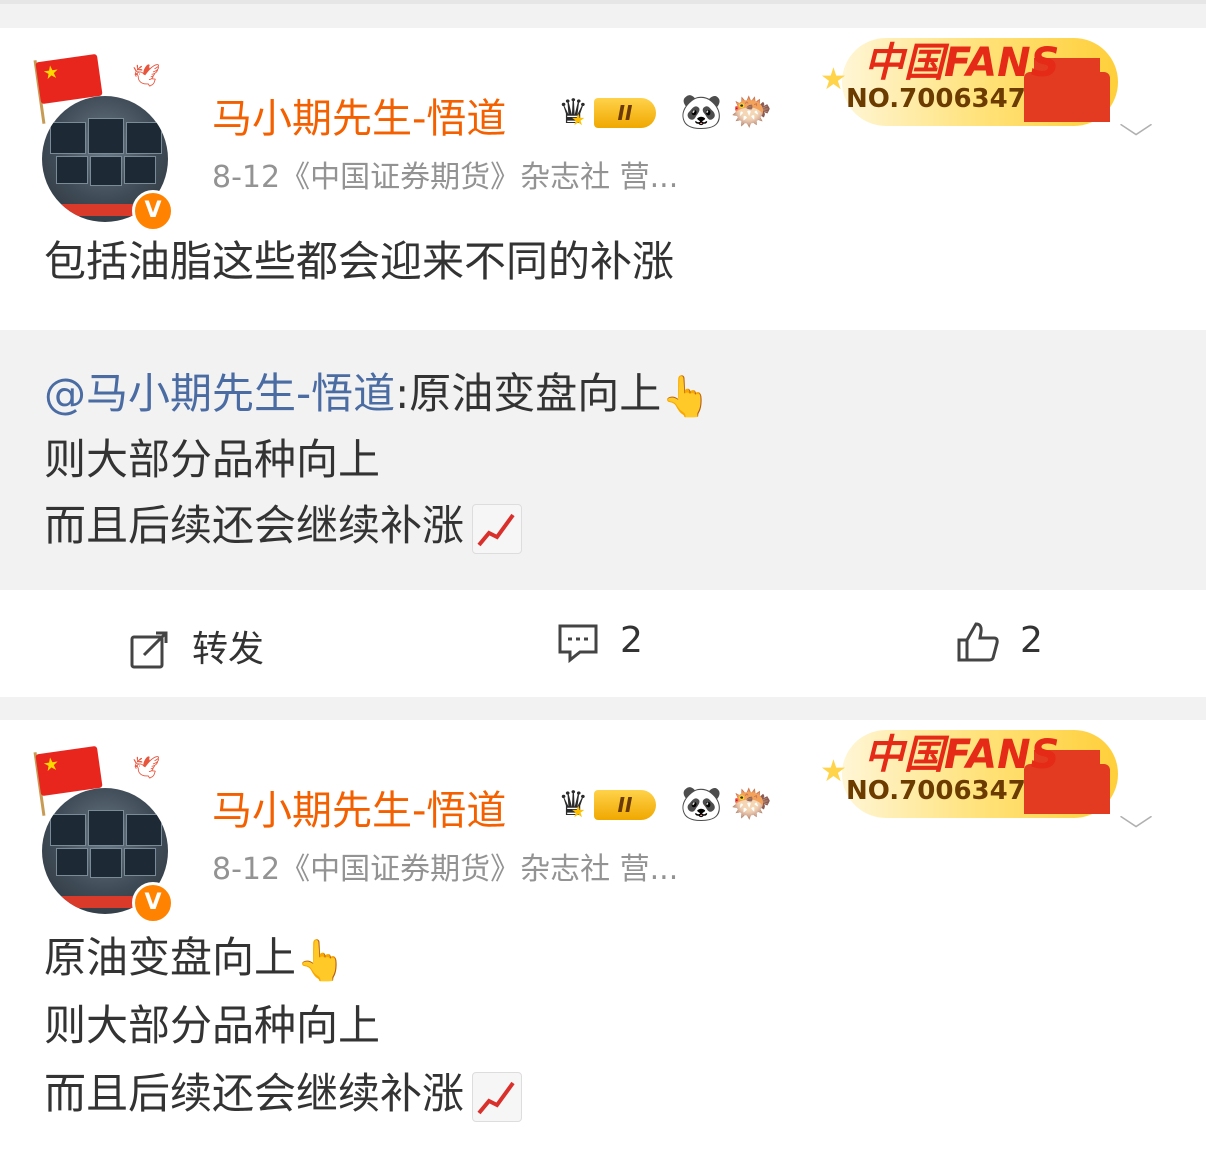 Image resolution: width=1206 pixels, height=1162 pixels. What do you see at coordinates (603, 14) in the screenshot?
I see `top-separator` at bounding box center [603, 14].